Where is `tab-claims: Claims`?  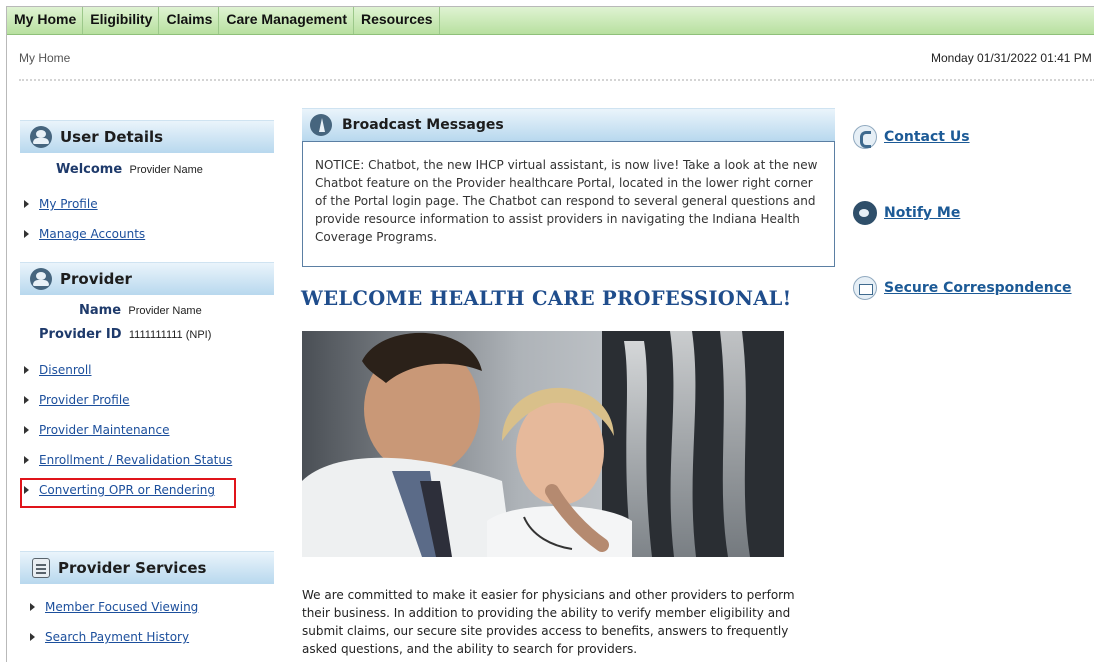 tab-claims: Claims is located at coordinates (189, 20).